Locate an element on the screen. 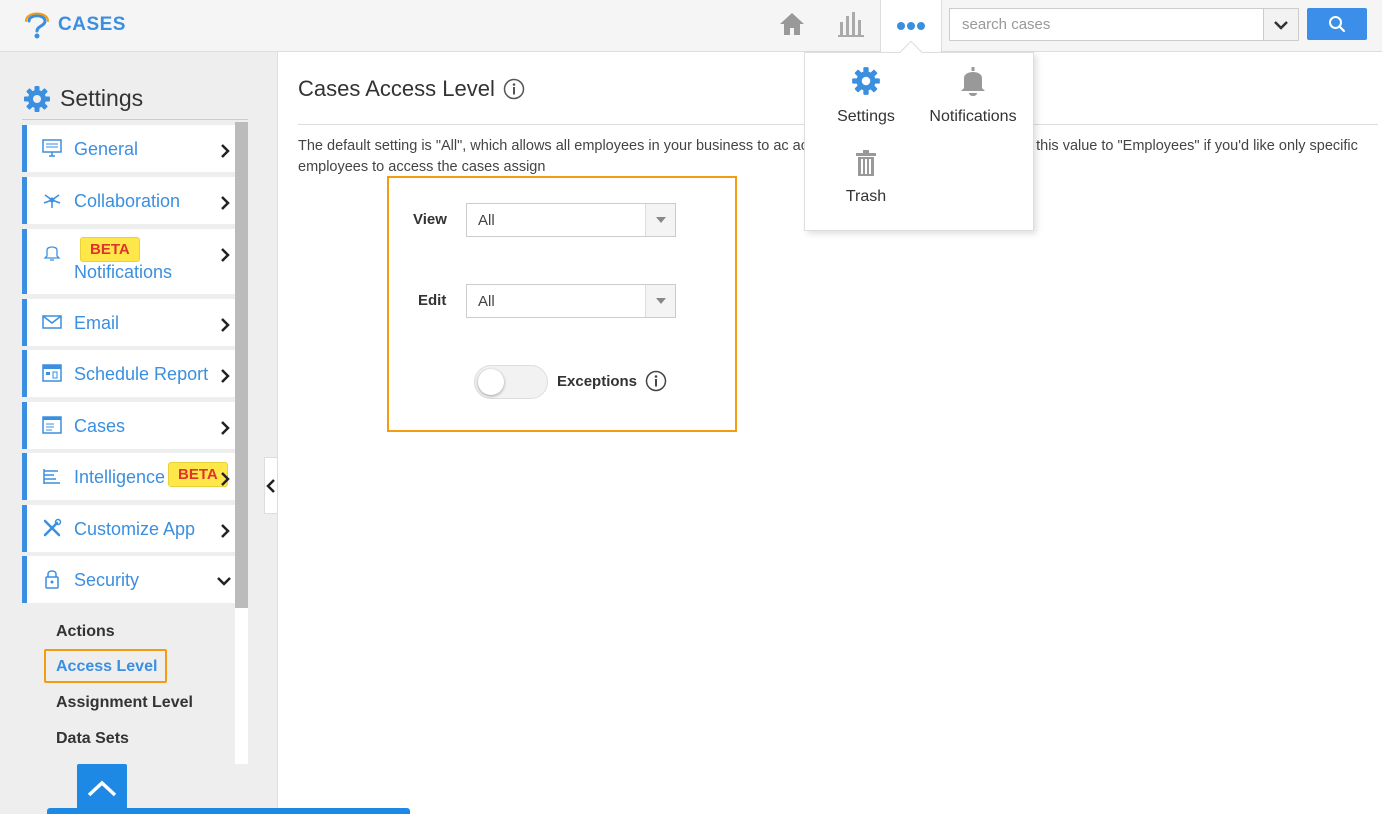 The image size is (1382, 814). sidebar-title: Settings is located at coordinates (102, 98).